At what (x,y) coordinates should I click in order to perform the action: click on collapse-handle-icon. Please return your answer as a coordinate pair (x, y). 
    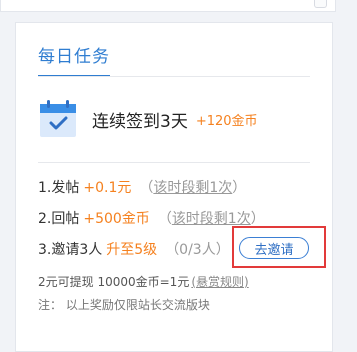
    Looking at the image, I should click on (320, 4).